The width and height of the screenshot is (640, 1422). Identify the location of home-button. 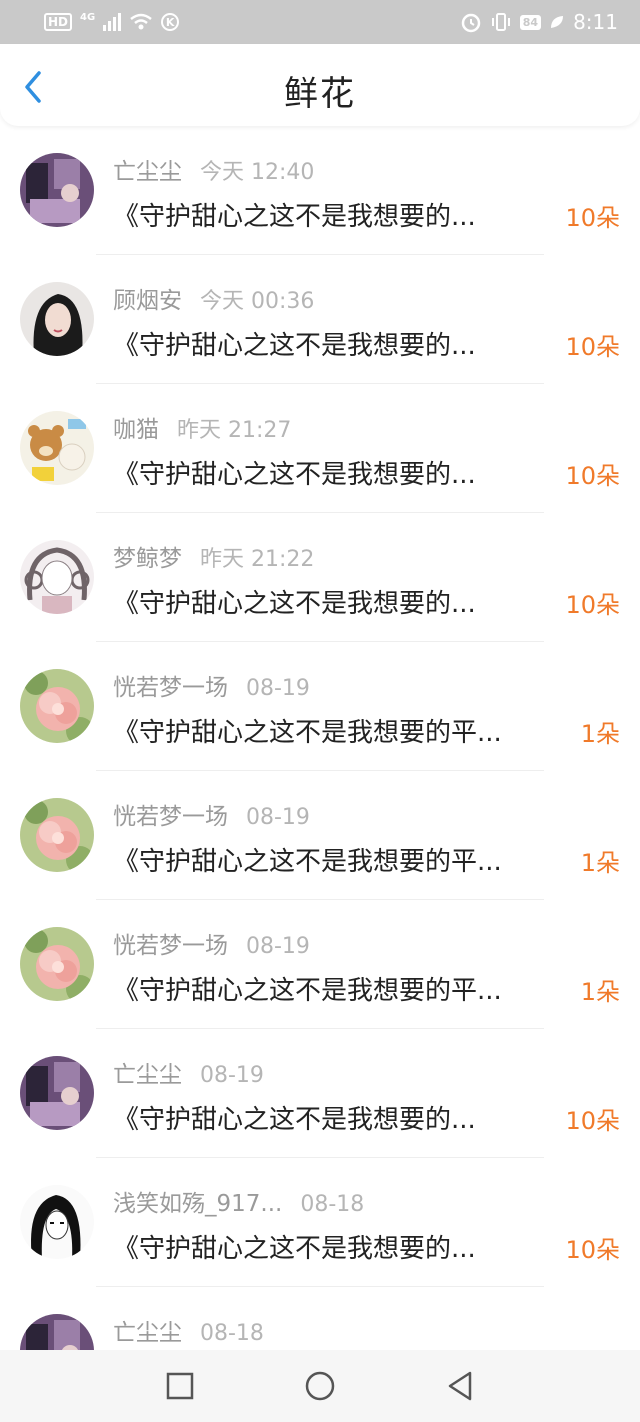
(320, 1386).